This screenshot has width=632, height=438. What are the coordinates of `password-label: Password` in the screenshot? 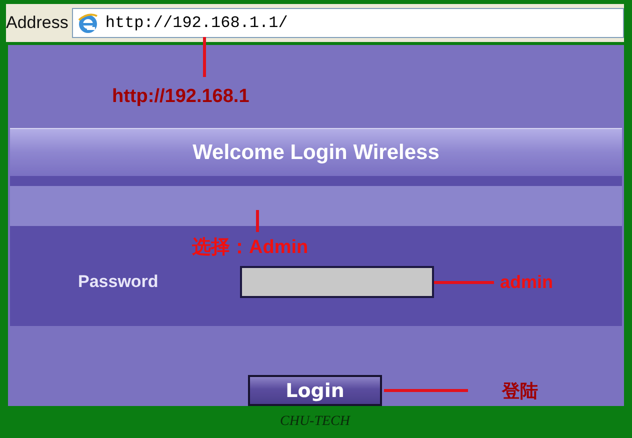 It's located at (119, 282).